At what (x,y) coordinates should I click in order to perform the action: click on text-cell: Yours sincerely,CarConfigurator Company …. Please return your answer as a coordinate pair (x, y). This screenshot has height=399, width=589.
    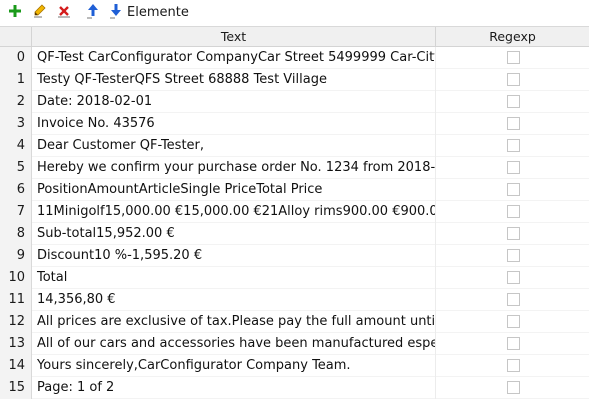
    Looking at the image, I should click on (234, 366).